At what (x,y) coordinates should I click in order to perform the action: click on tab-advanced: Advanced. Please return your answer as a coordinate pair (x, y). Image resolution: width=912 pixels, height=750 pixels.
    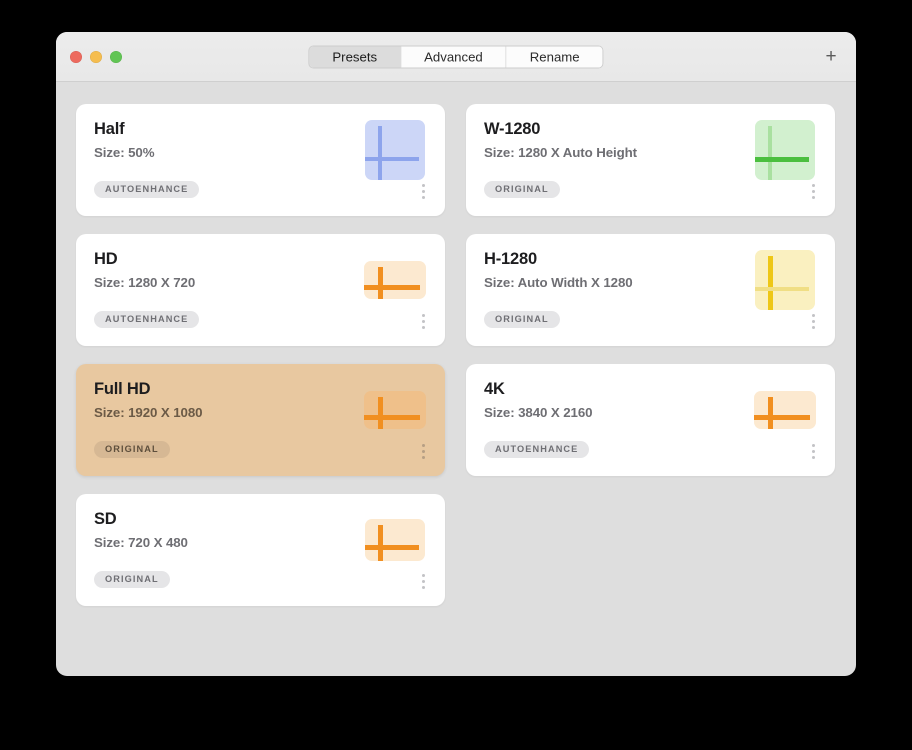
    Looking at the image, I should click on (454, 56).